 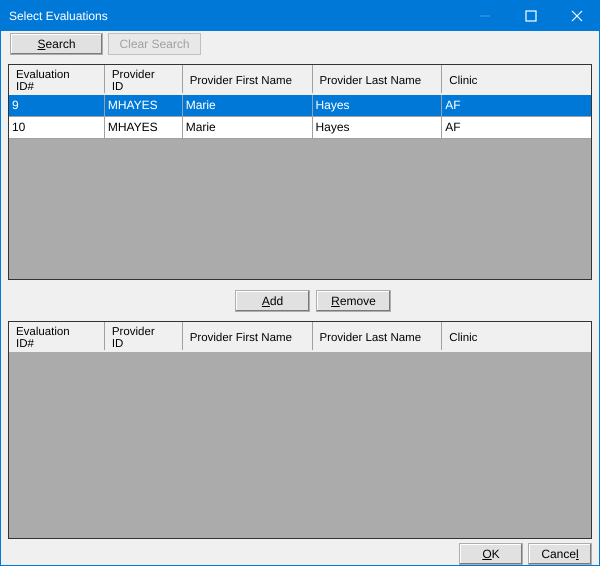 I want to click on maximize-icon, so click(x=531, y=16).